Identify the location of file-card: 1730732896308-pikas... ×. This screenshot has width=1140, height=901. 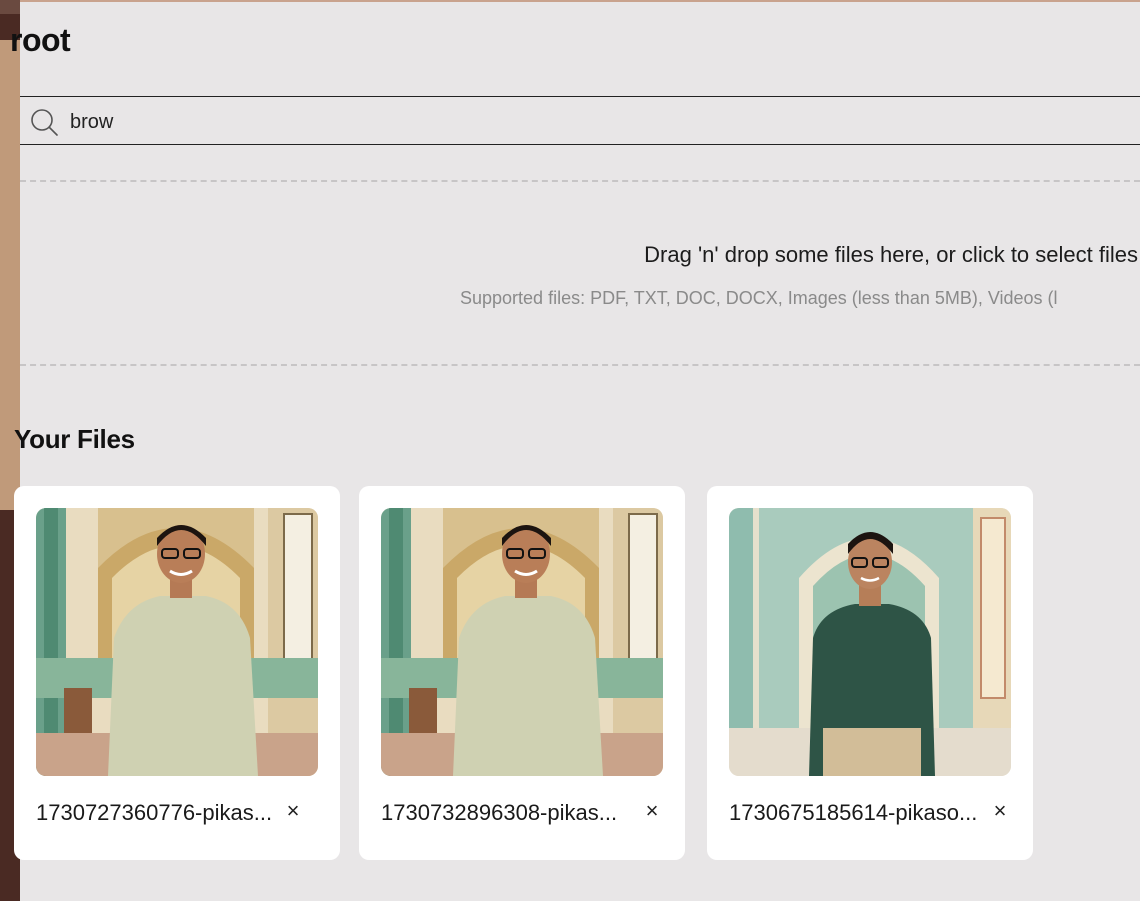
(522, 673).